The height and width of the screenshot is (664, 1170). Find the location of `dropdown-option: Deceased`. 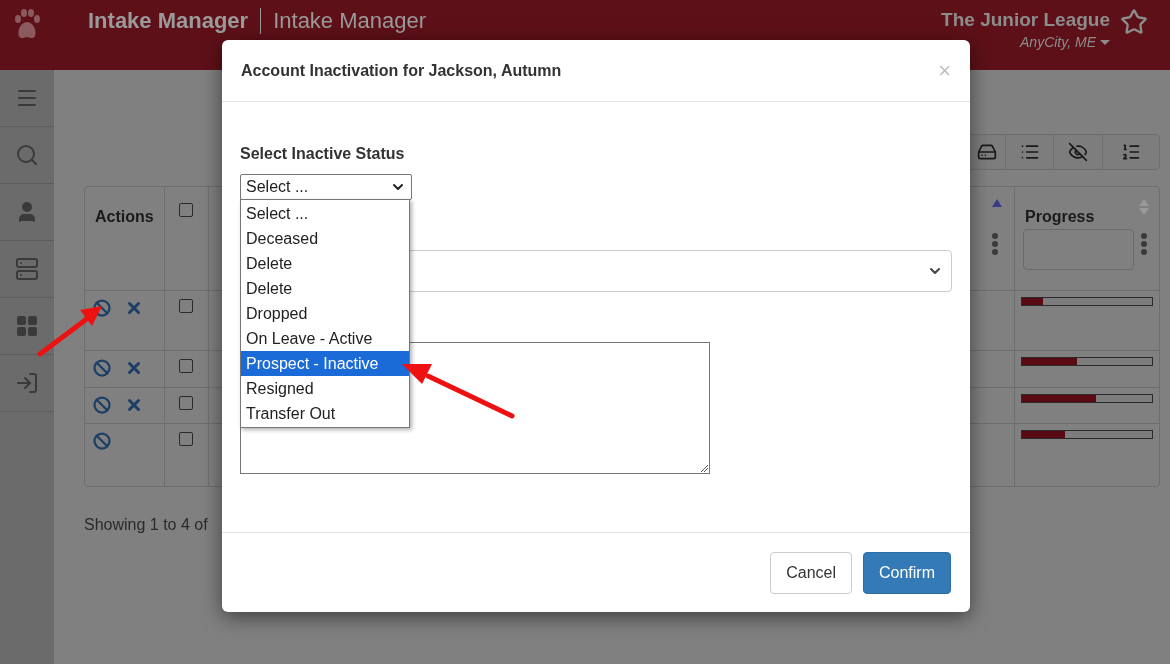

dropdown-option: Deceased is located at coordinates (325, 238).